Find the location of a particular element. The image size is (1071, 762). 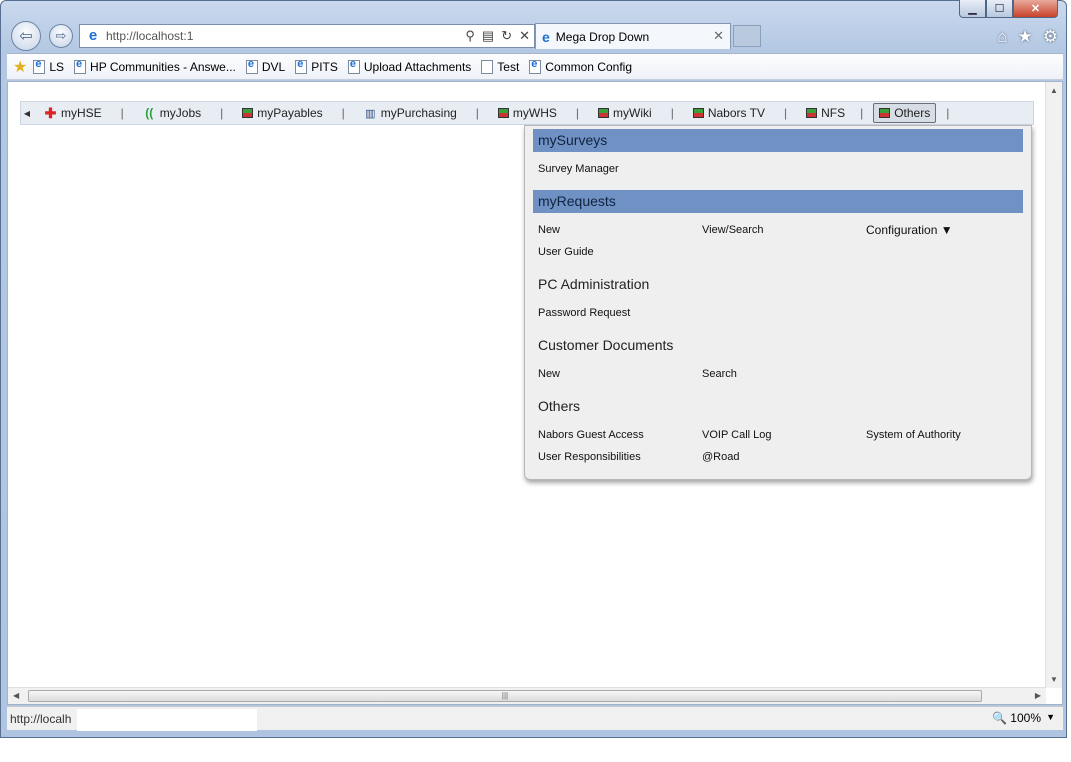

favorite-dvl: DVL is located at coordinates (265, 66).